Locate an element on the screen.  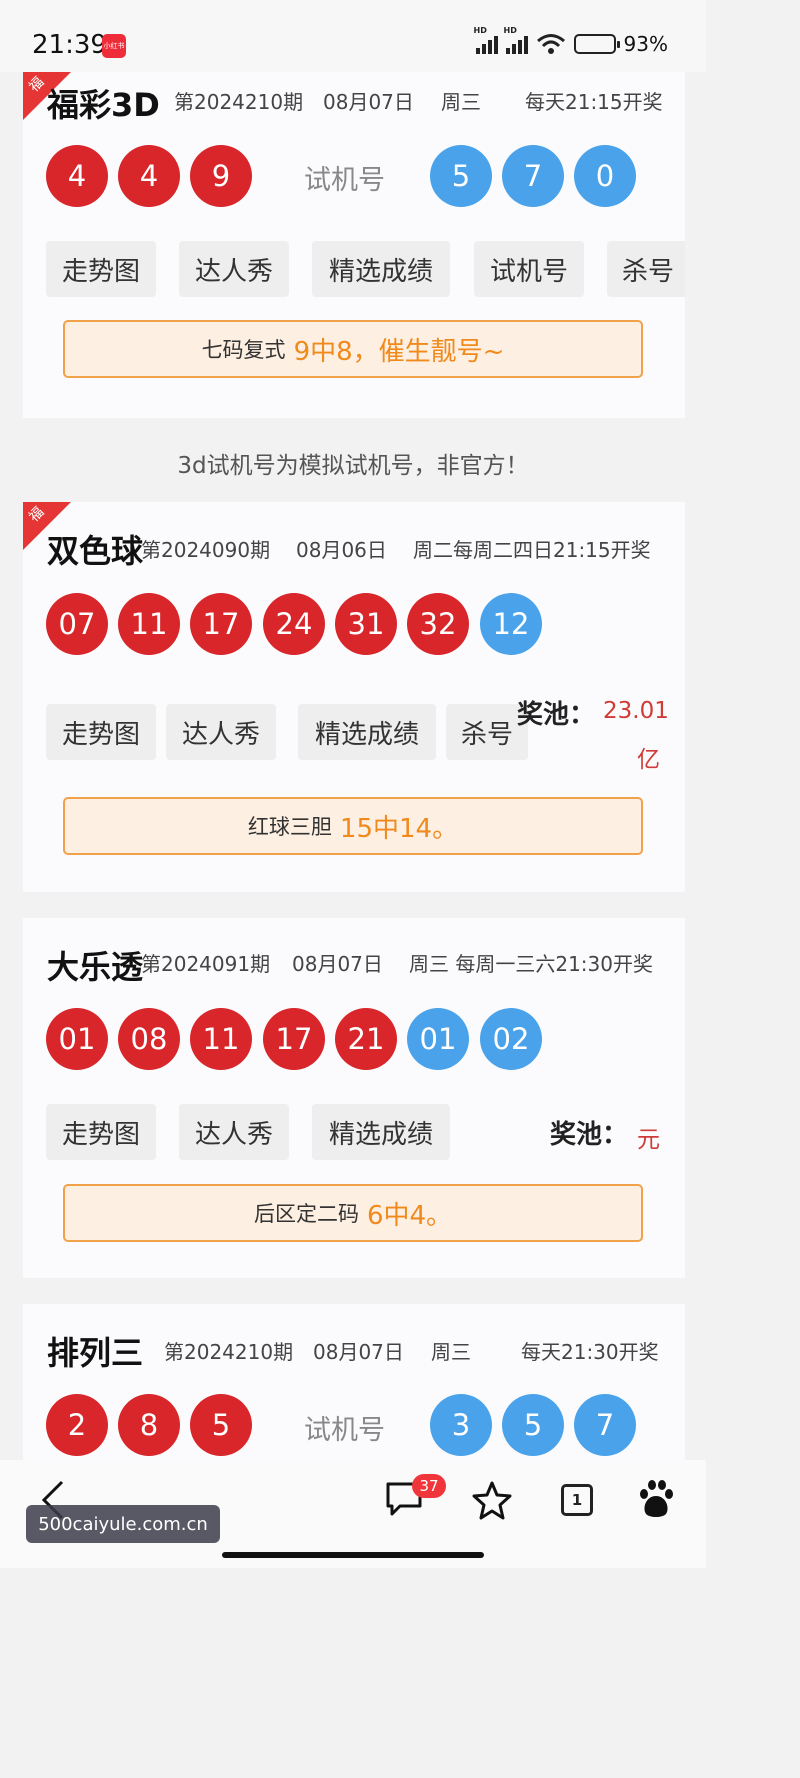
draw-schedule: 每天21:30开奖 is located at coordinates (590, 1352).